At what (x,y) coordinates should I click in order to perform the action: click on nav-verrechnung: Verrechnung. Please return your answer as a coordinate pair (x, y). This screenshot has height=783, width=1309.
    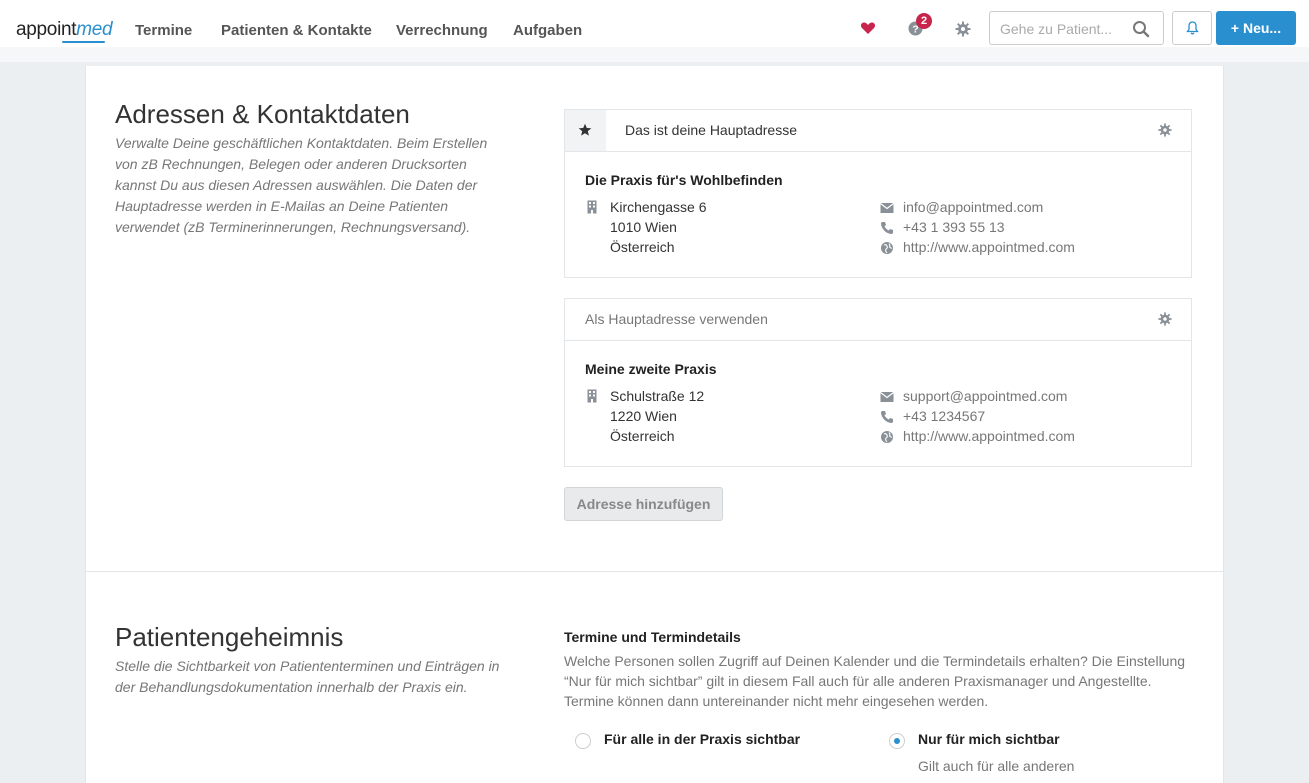
    Looking at the image, I should click on (442, 30).